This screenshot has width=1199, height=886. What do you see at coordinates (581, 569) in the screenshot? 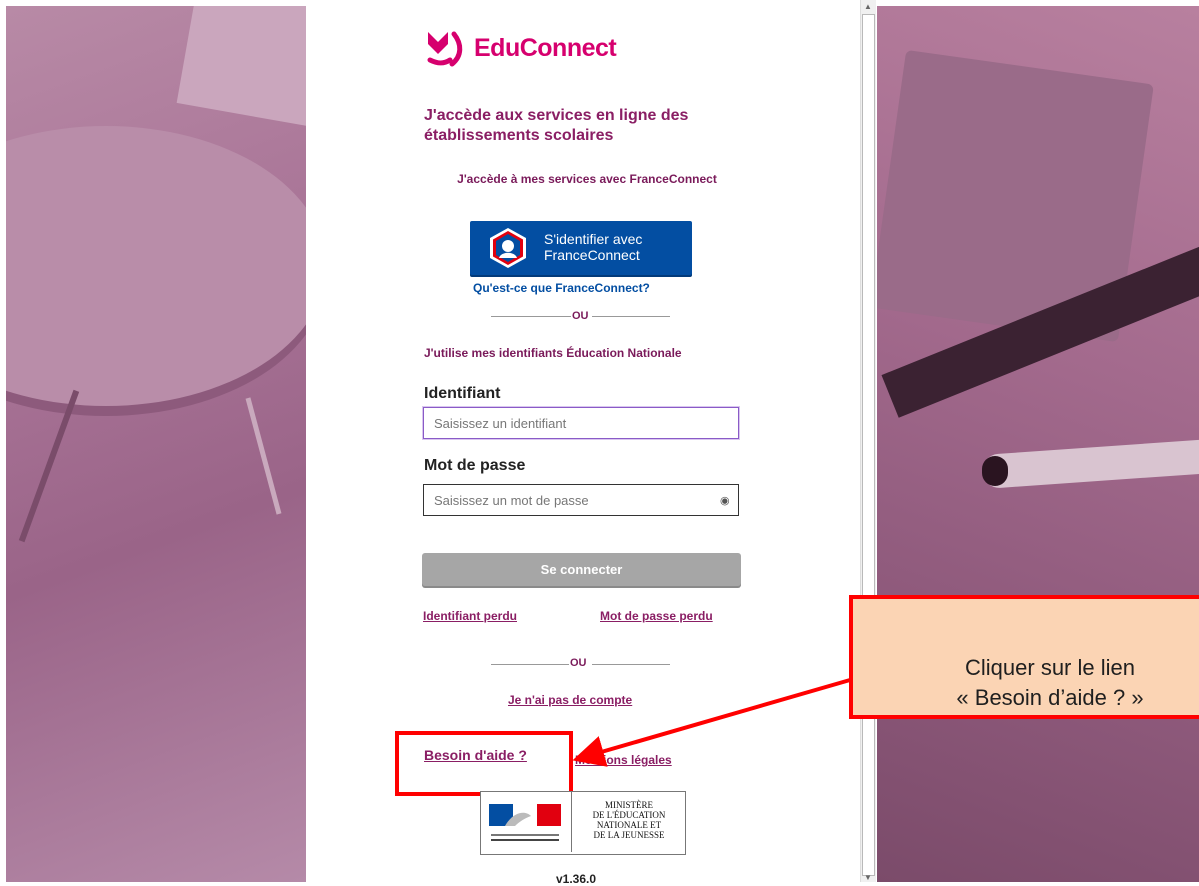
I see `login-button: Se connecter` at bounding box center [581, 569].